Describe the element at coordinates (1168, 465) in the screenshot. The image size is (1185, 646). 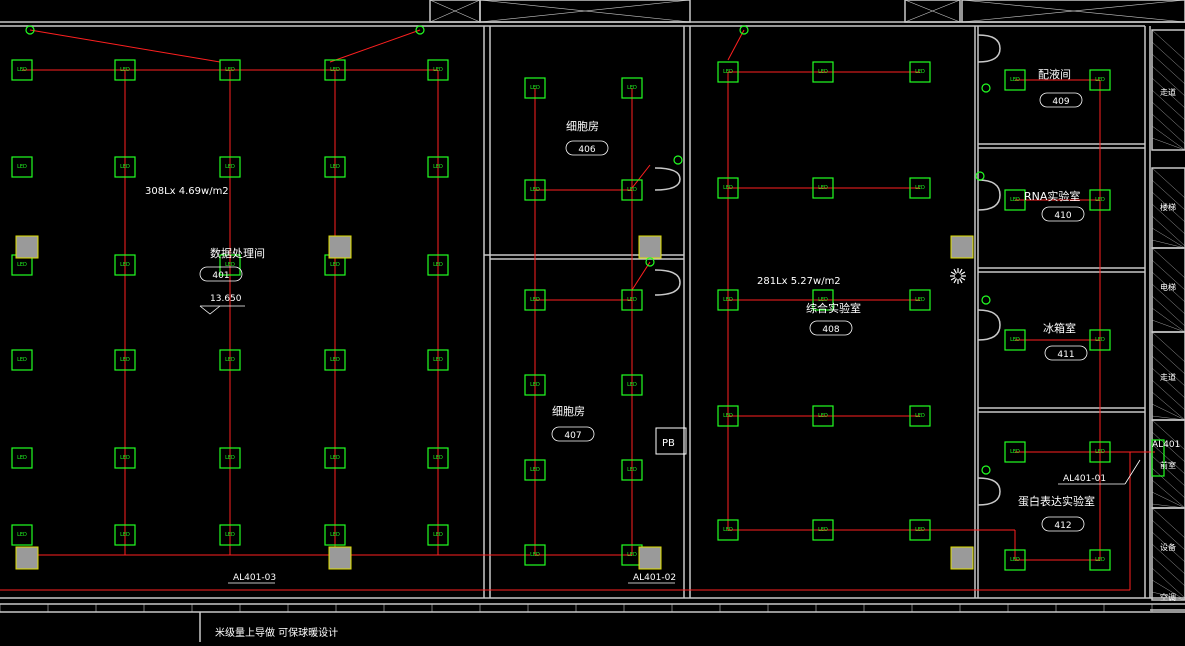
I see `right-strip-label: 前室` at that location.